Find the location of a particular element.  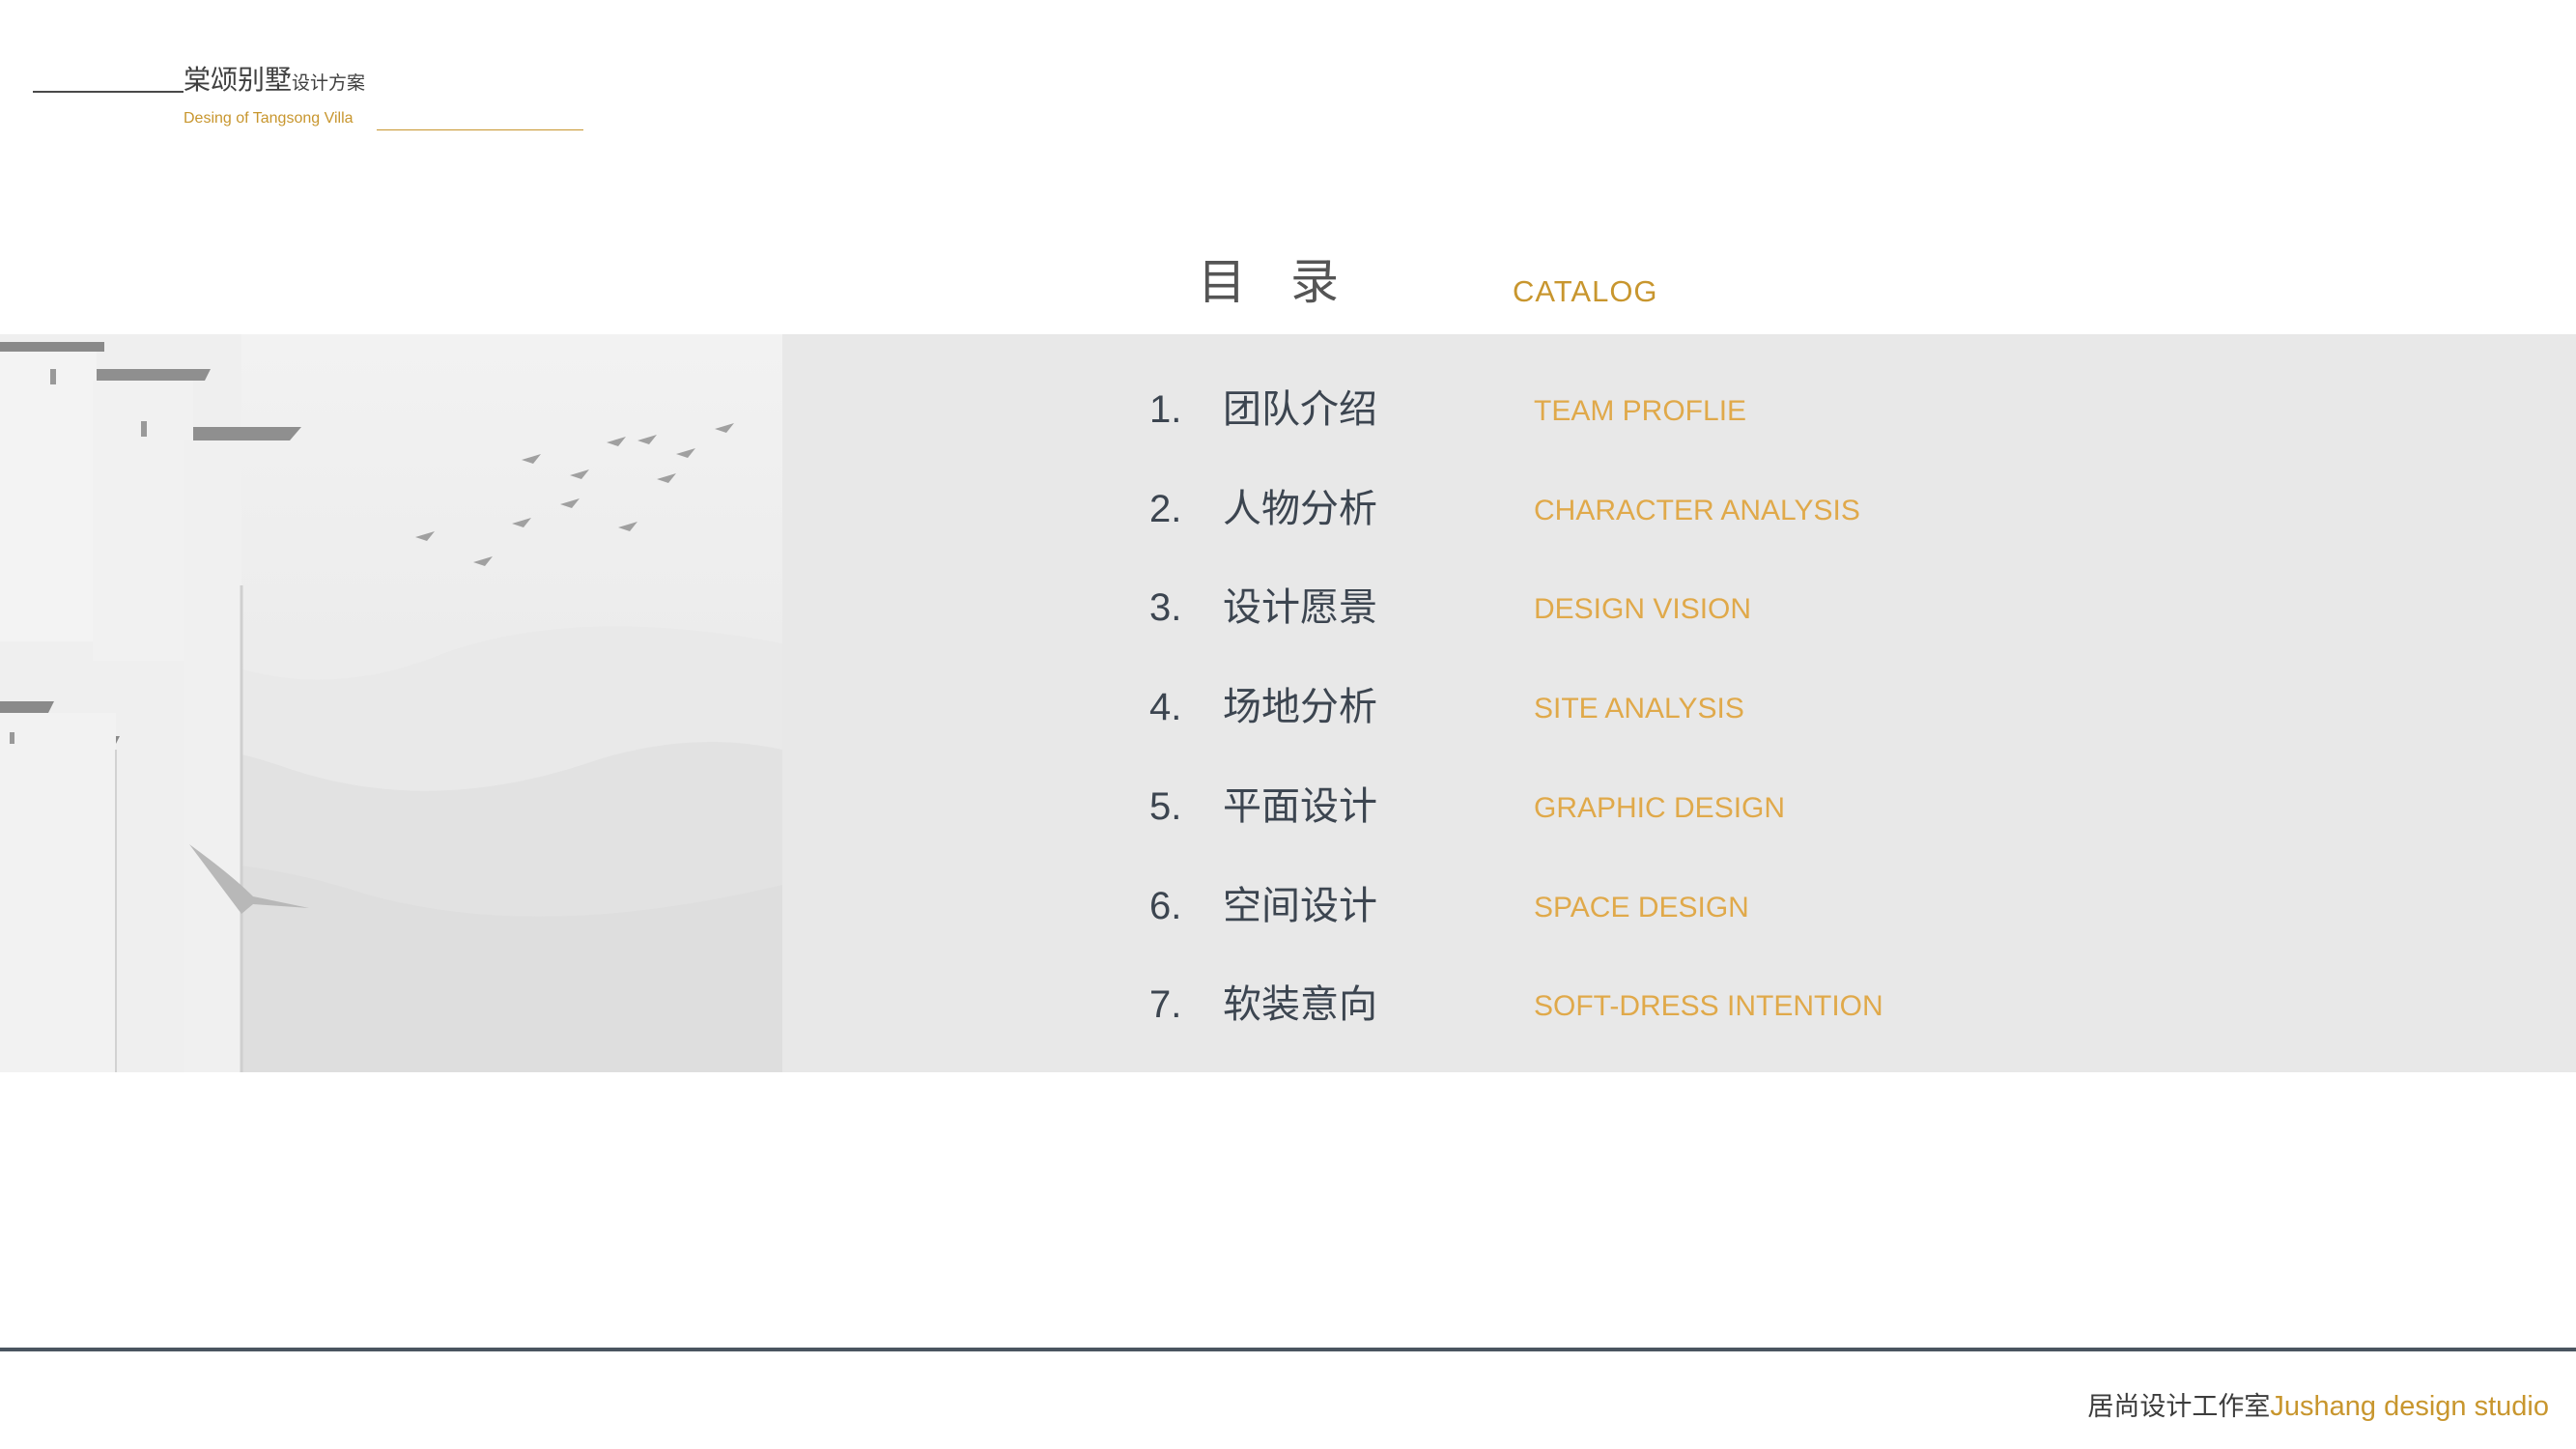

toc-number: 7. is located at coordinates (1165, 1005).